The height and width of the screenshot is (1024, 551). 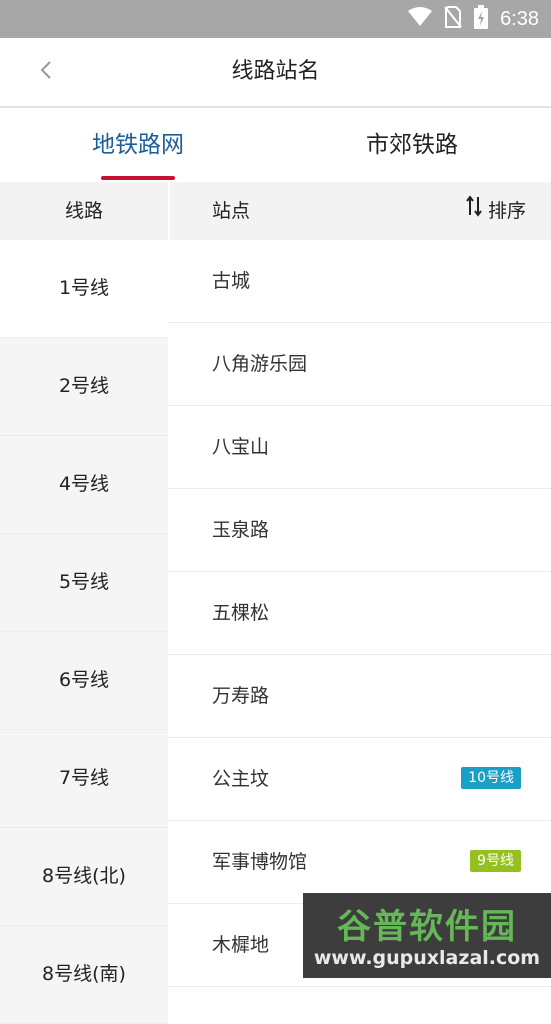 I want to click on back-button, so click(x=46, y=72).